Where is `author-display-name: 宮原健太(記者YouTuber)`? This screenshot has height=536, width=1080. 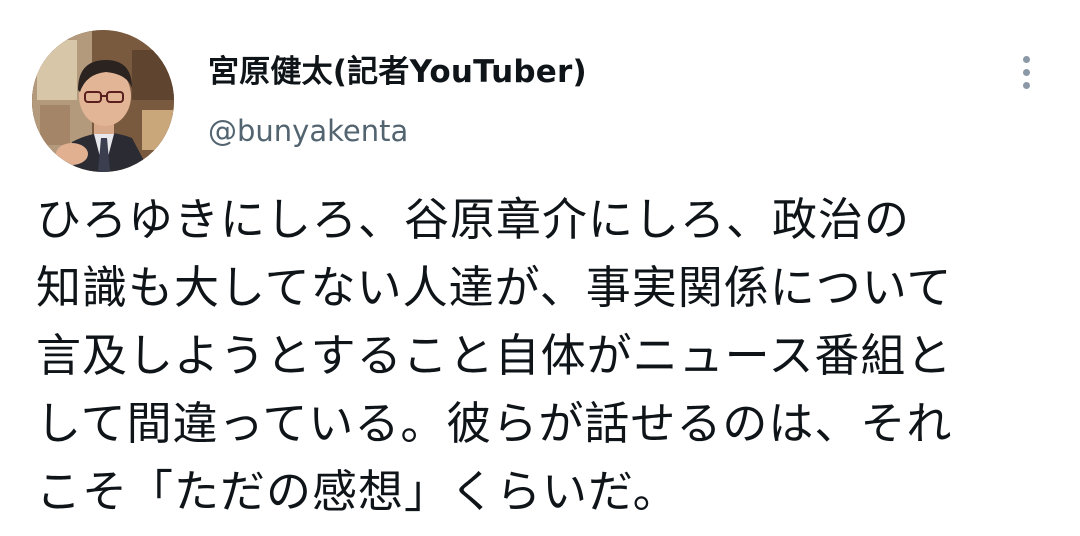 author-display-name: 宮原健太(記者YouTuber) is located at coordinates (397, 72).